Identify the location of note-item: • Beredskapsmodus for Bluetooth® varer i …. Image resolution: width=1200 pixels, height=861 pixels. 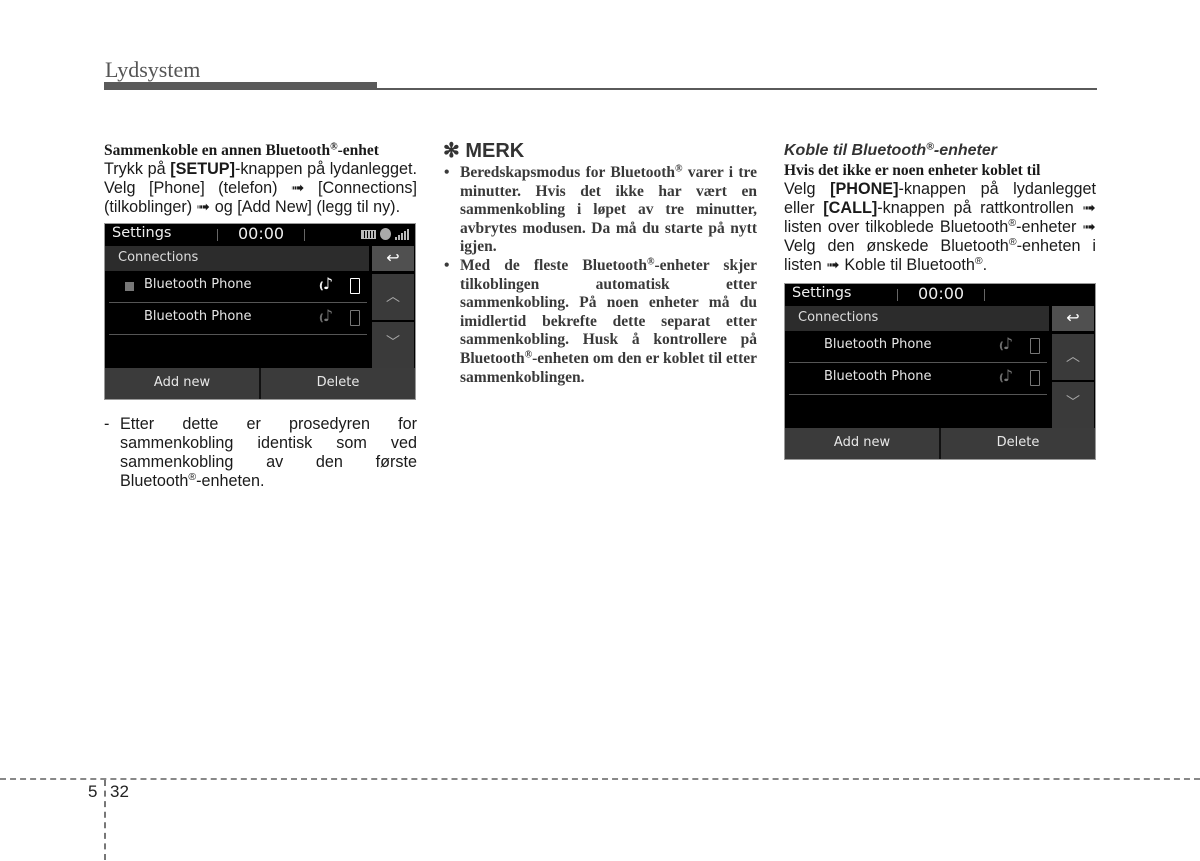
(601, 209).